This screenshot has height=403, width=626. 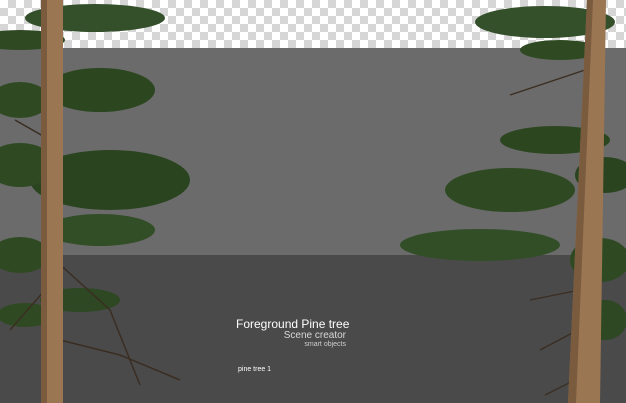 What do you see at coordinates (314, 335) in the screenshot?
I see `caption-subtitle: Scene creator` at bounding box center [314, 335].